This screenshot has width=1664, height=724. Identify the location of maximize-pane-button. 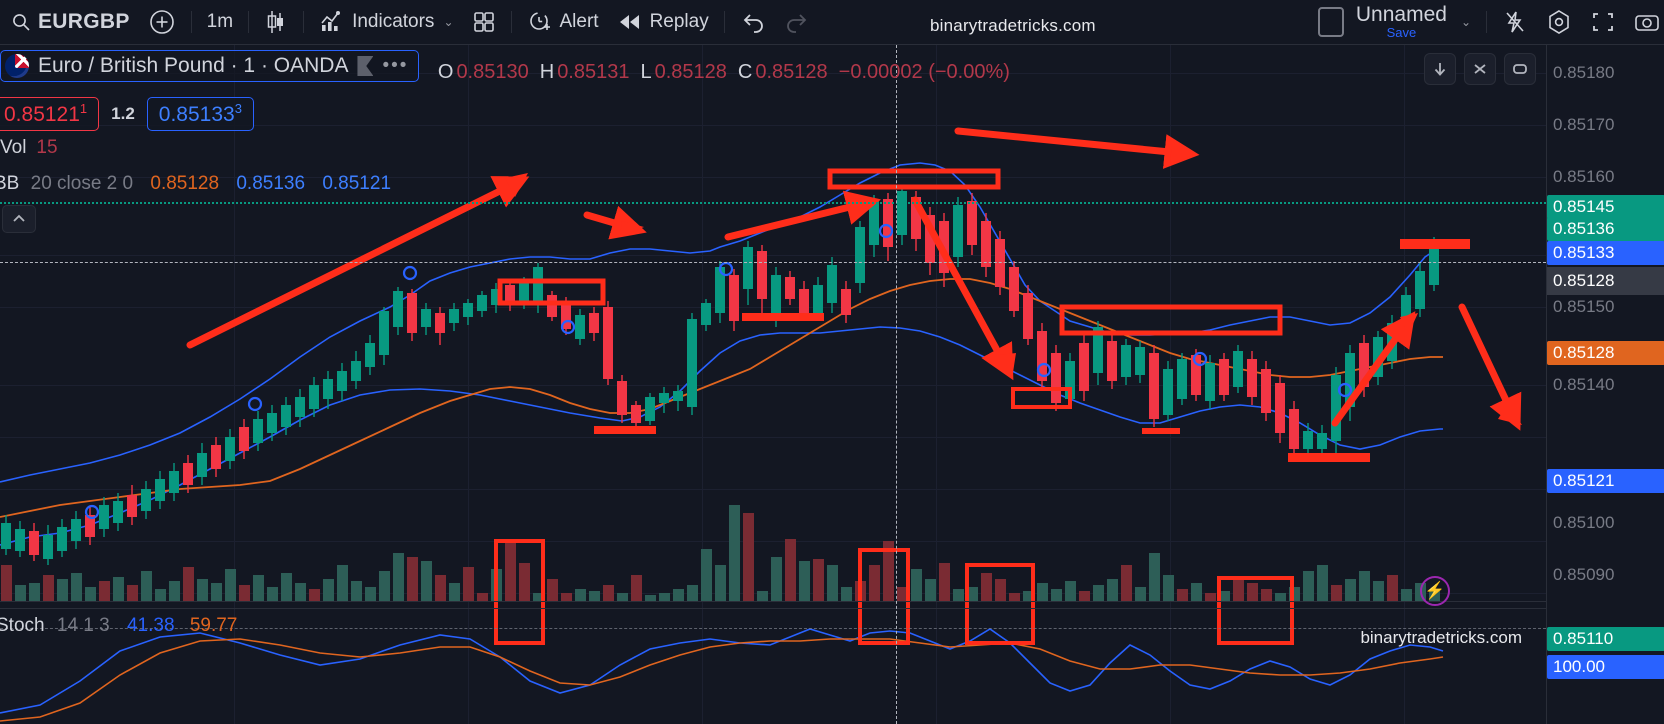
(1520, 69).